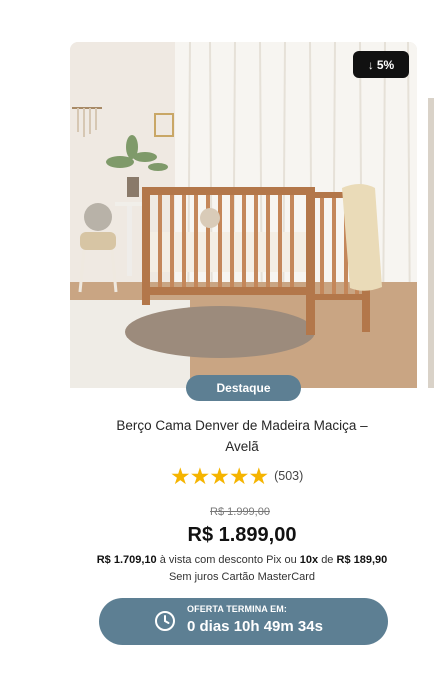 The width and height of the screenshot is (434, 678). What do you see at coordinates (228, 560) in the screenshot?
I see `pix-text: à vista com desconto Pix ou` at bounding box center [228, 560].